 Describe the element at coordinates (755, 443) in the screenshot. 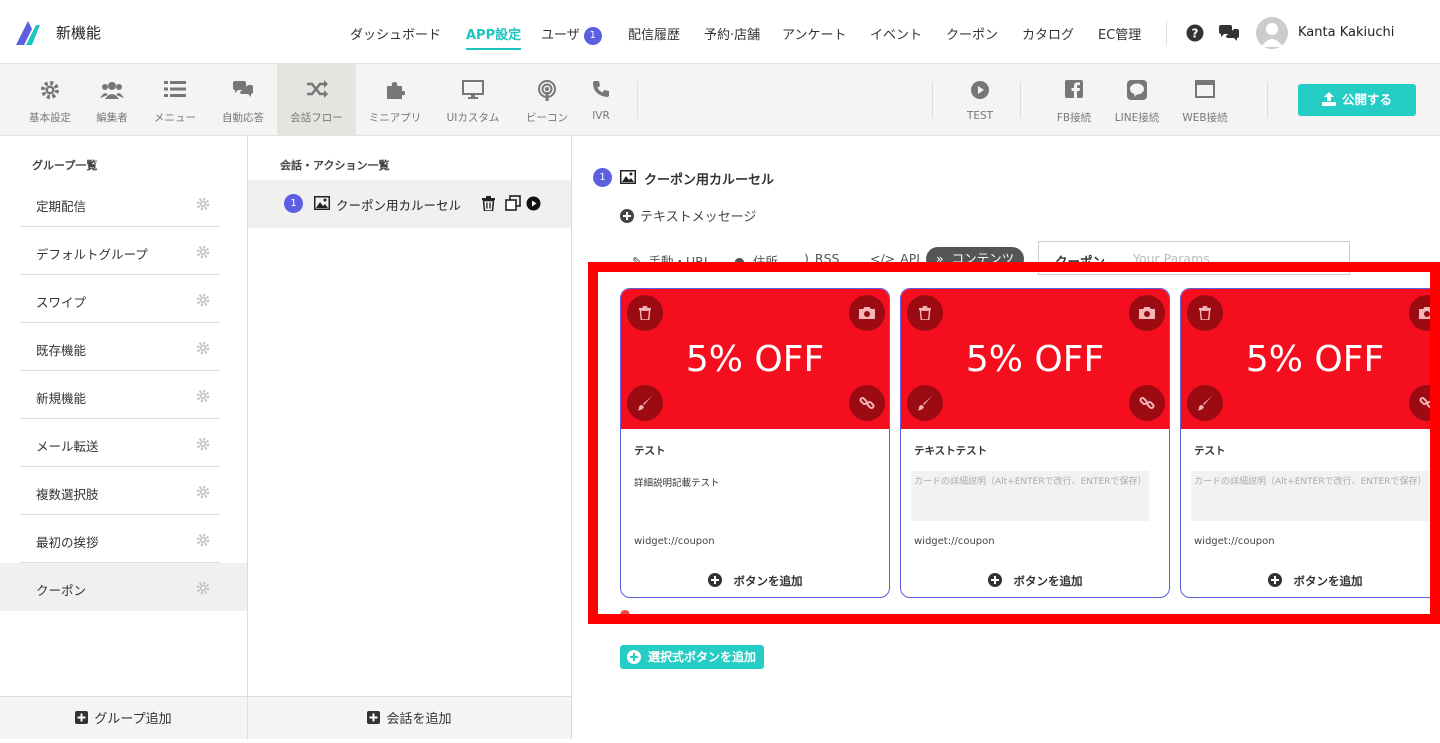

I see `carousel-card: 5% OFF テスト 詳細説明記載テスト widget://coupon ボタンを追加` at that location.